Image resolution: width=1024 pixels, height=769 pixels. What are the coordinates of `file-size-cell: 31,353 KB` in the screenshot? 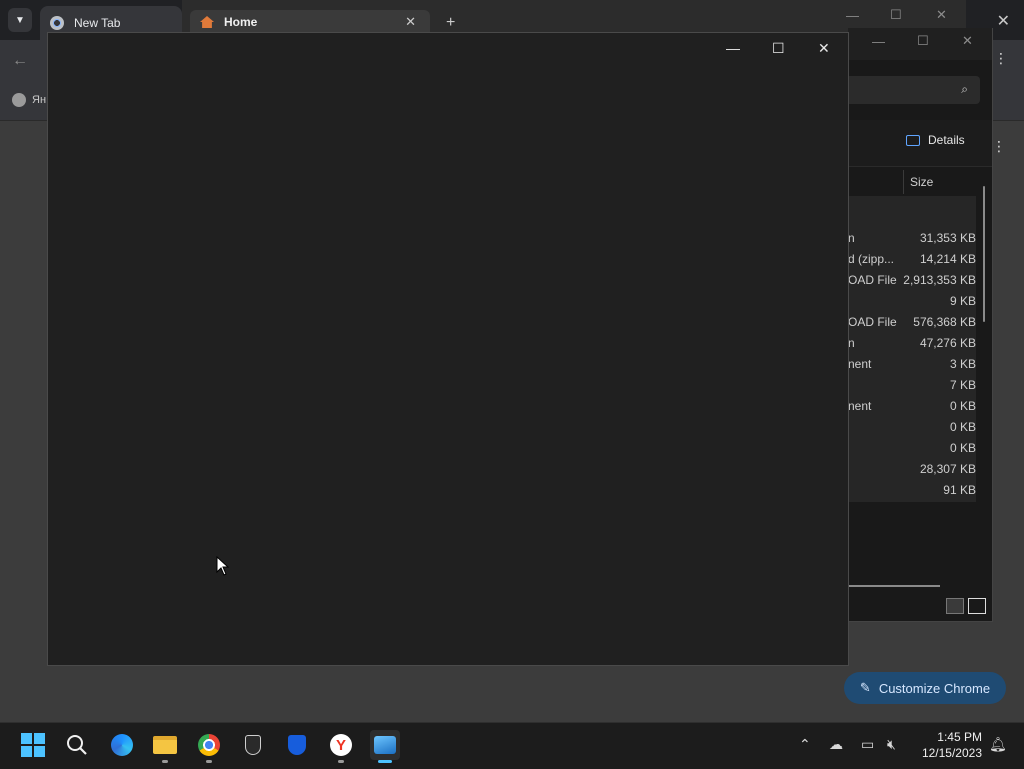 It's located at (947, 238).